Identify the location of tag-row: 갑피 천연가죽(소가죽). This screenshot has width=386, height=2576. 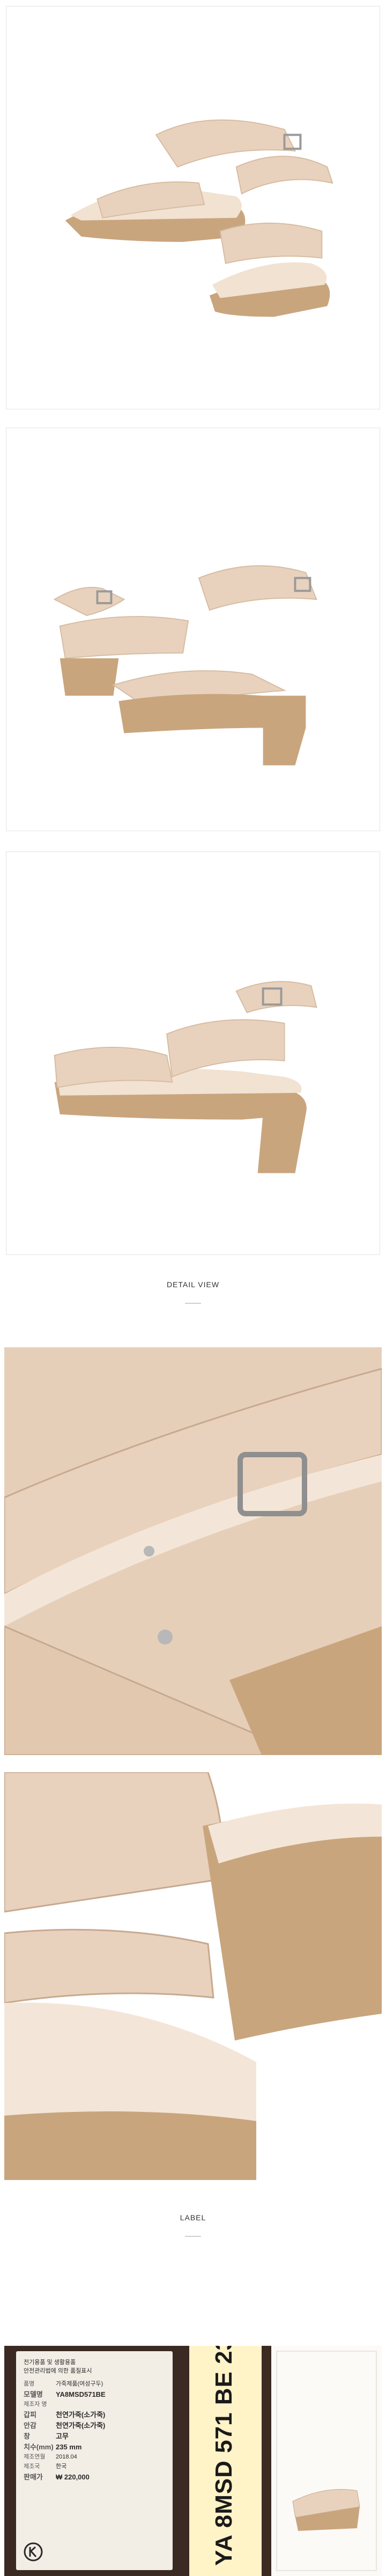
(65, 2415).